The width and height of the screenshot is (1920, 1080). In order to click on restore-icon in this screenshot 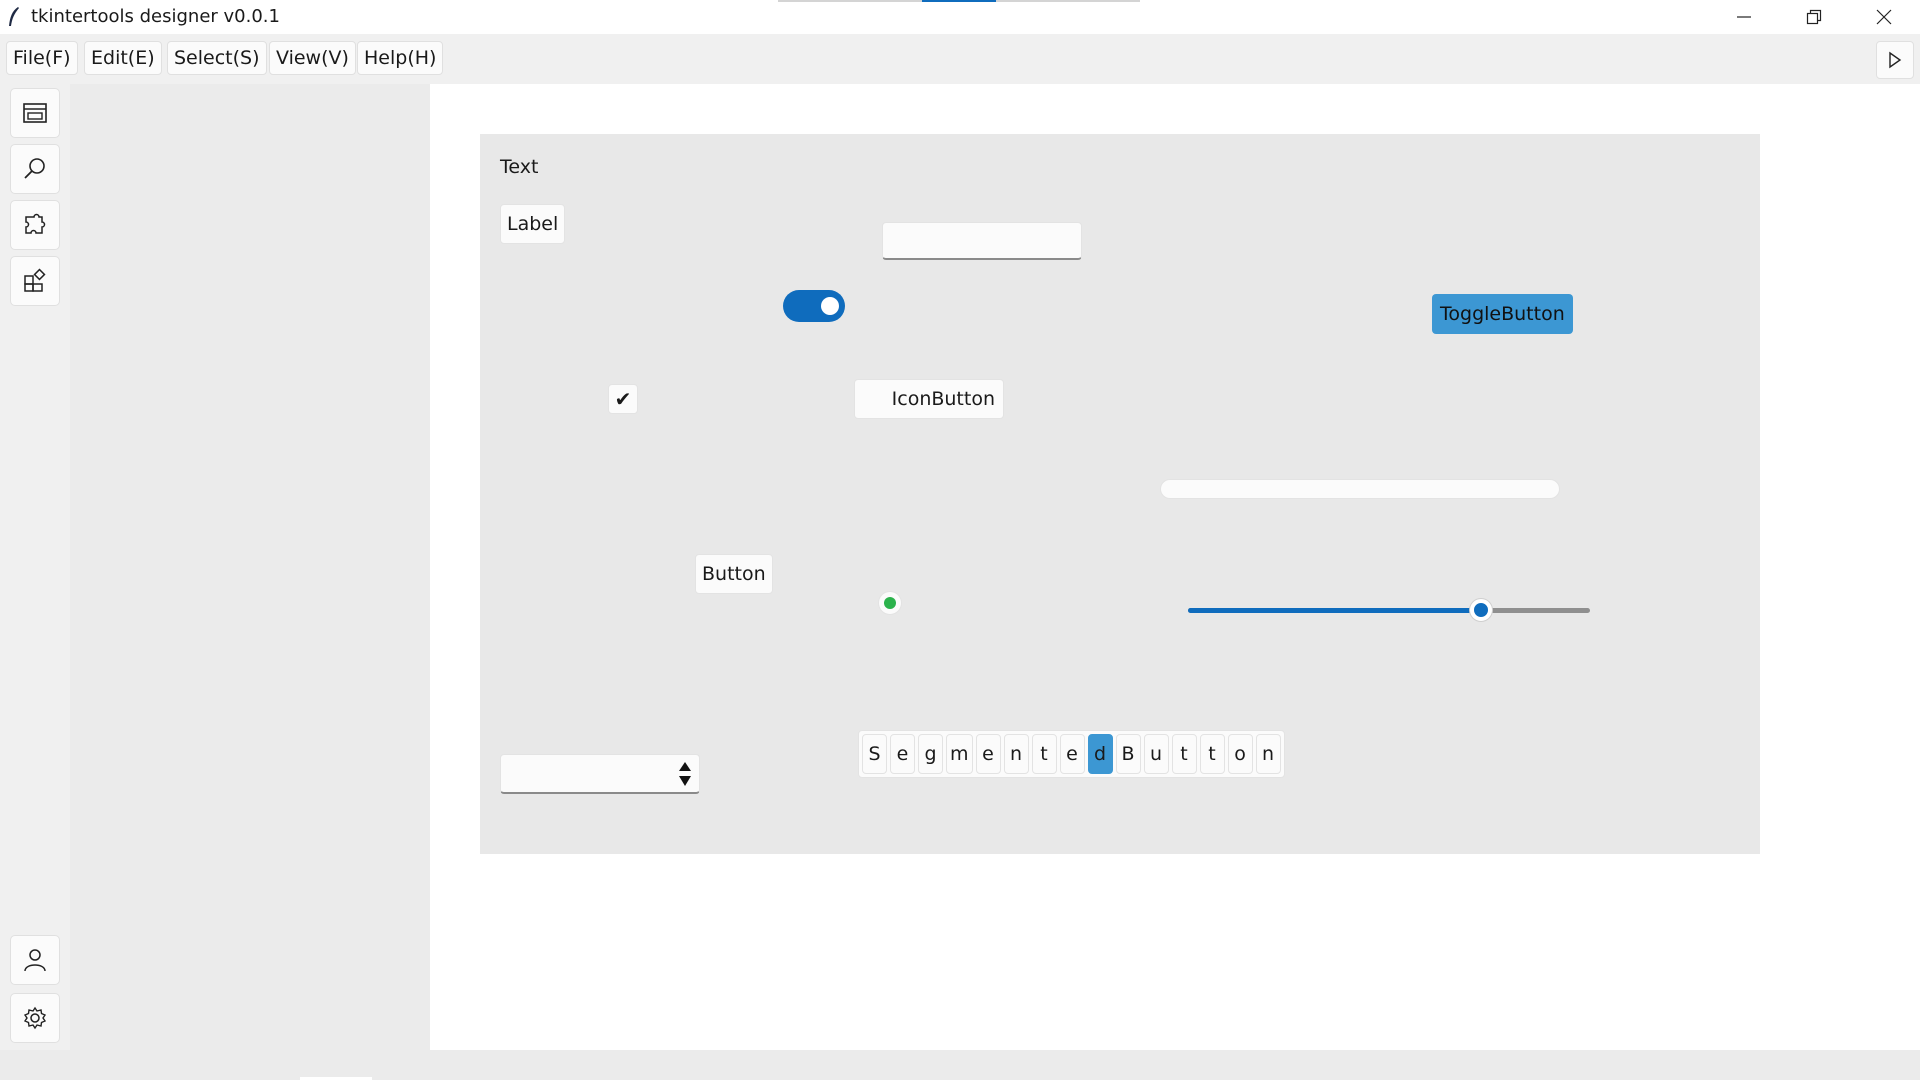, I will do `click(1814, 17)`.